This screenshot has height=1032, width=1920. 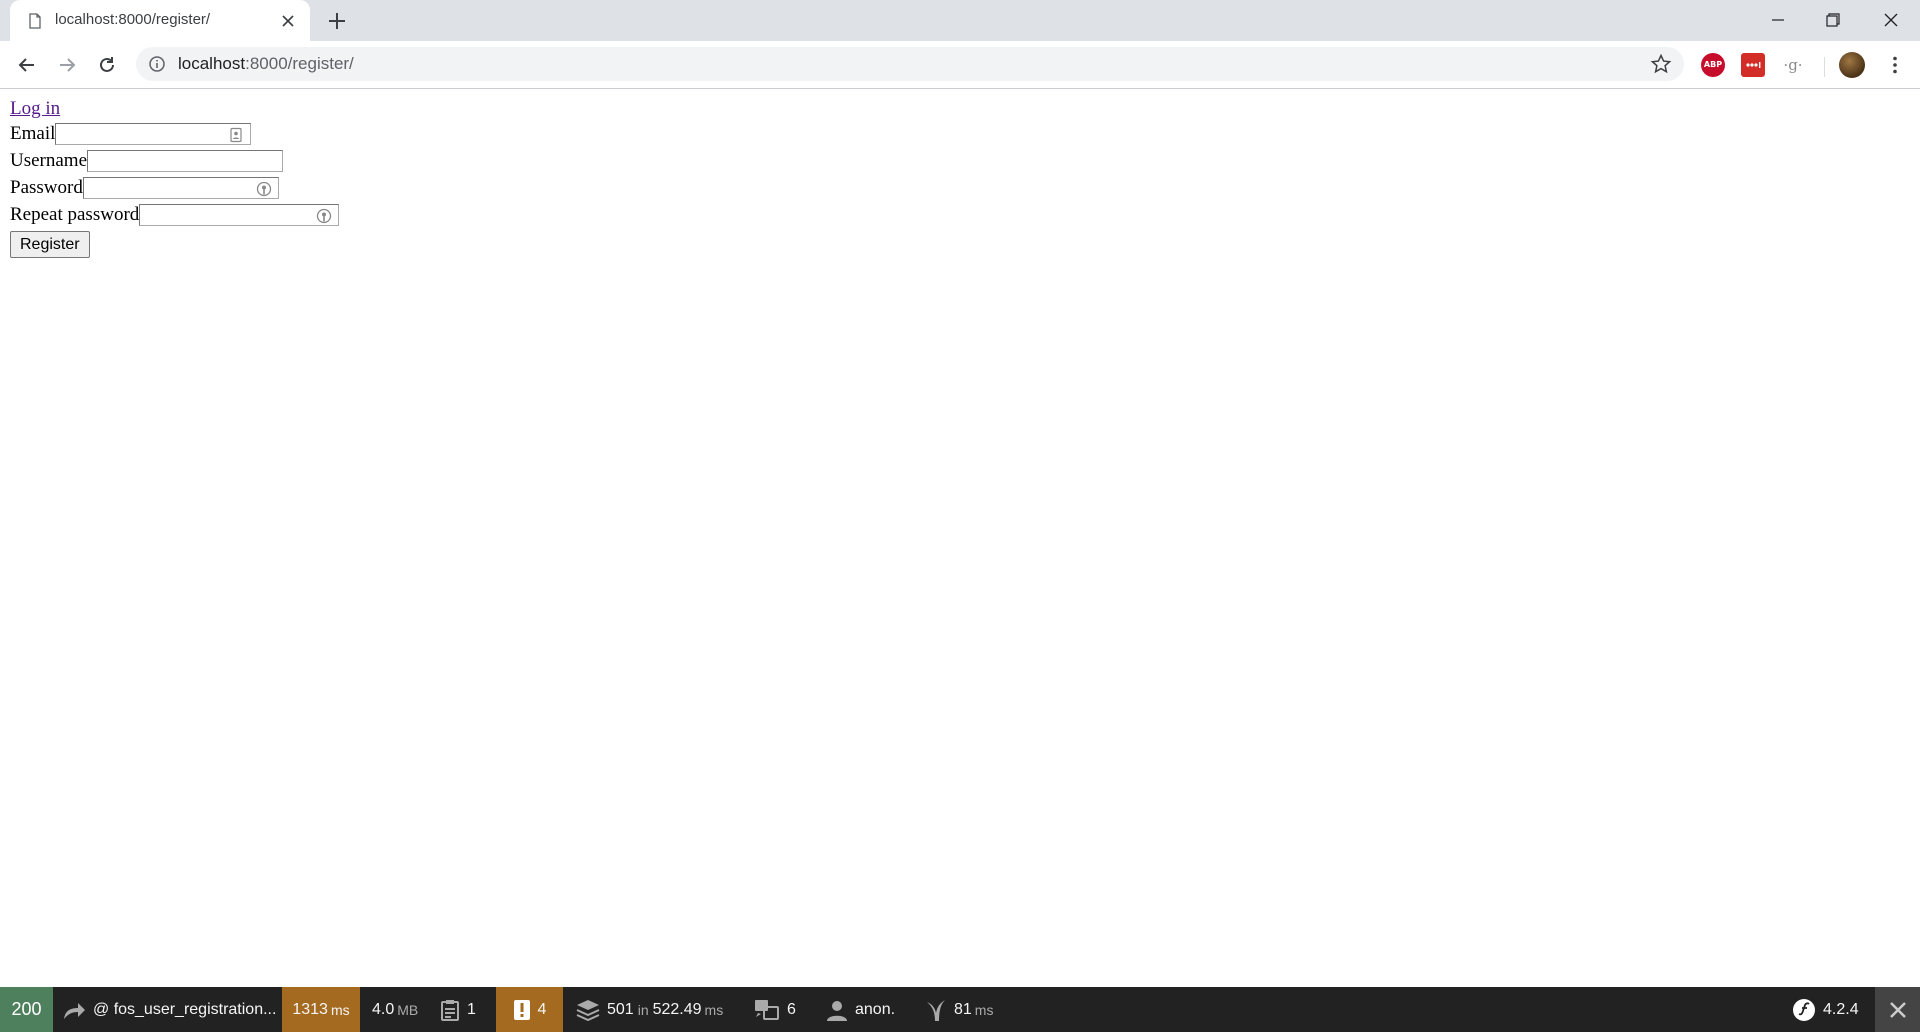 What do you see at coordinates (677, 1009) in the screenshot?
I see `db-time: 522.49` at bounding box center [677, 1009].